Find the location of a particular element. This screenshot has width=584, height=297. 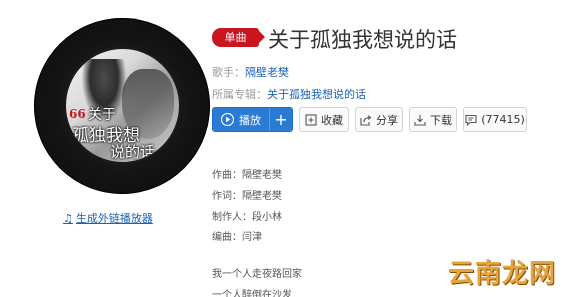

song-title: 关于孤独我想说的话 is located at coordinates (362, 40).